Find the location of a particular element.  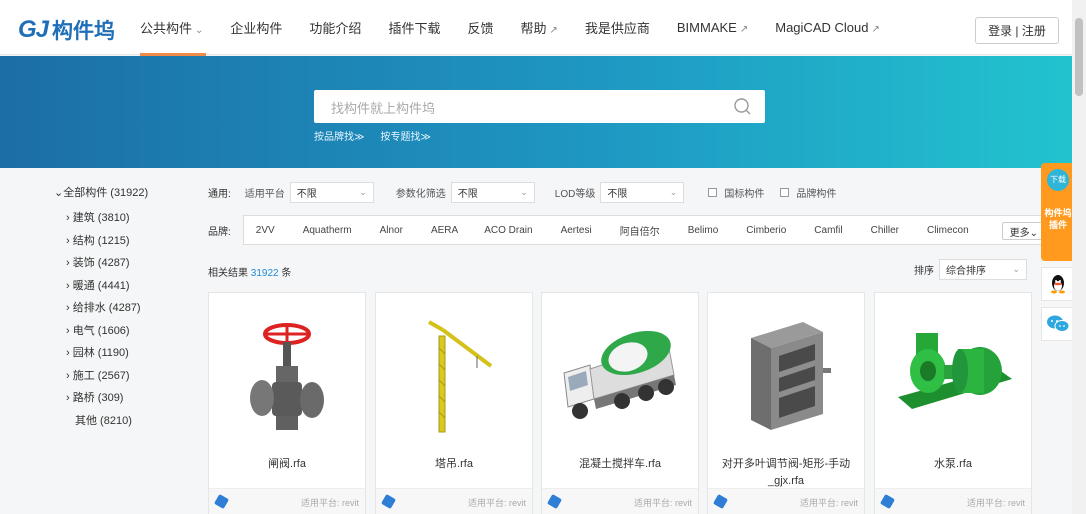

category-item: › 结构 (1215) is located at coordinates (107, 241).